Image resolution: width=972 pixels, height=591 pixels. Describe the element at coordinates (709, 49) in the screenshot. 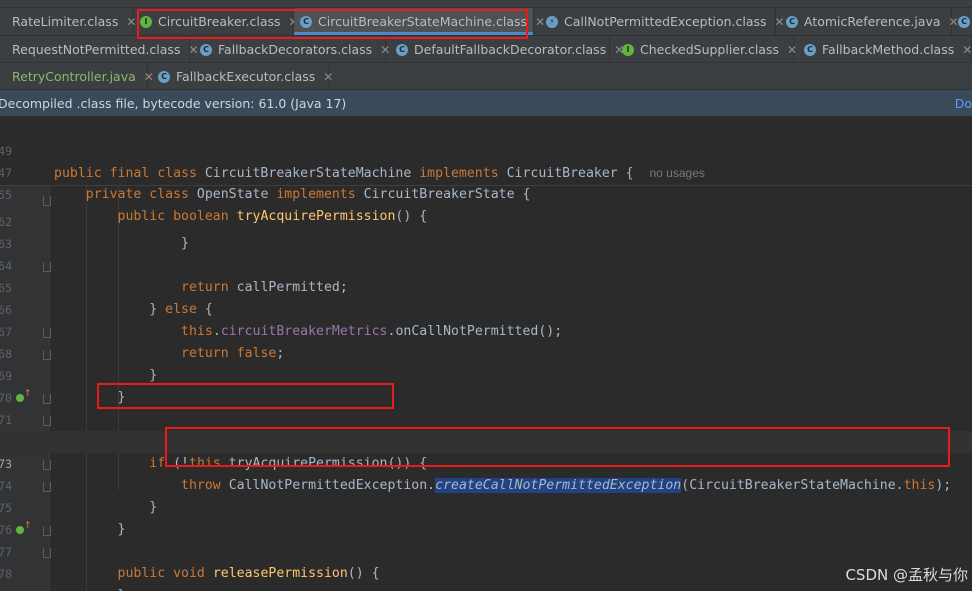

I see `tab-label: CheckedSupplier.class` at that location.